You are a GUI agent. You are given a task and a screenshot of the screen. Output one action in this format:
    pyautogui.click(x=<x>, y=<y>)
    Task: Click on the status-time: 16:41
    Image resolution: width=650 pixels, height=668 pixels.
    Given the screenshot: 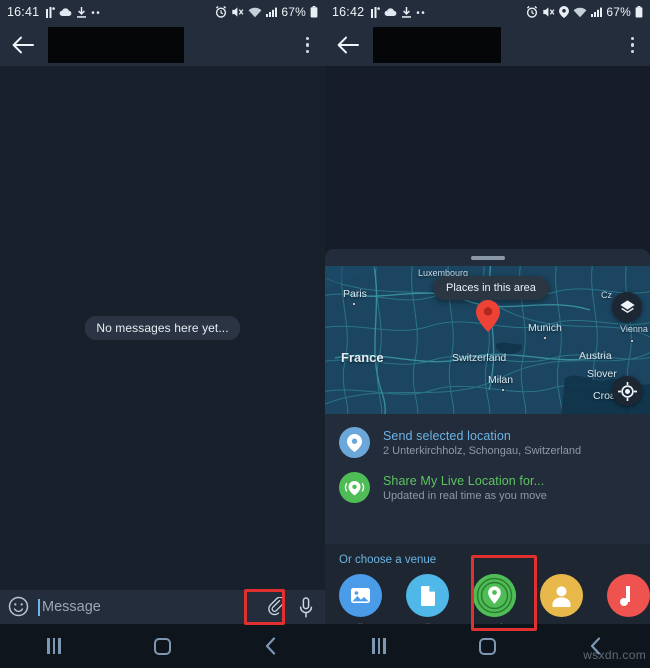 What is the action you would take?
    pyautogui.click(x=23, y=12)
    